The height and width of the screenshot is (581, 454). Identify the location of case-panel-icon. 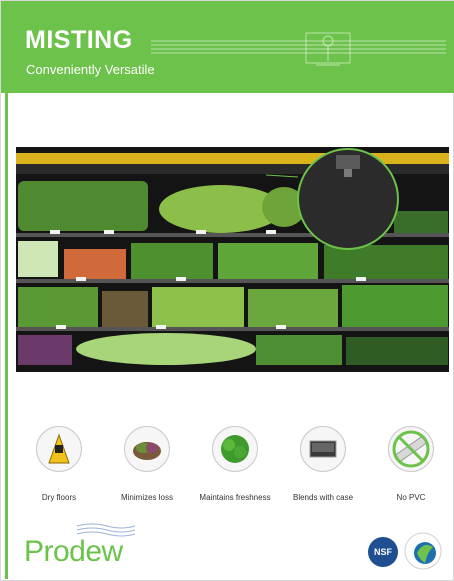
(323, 449).